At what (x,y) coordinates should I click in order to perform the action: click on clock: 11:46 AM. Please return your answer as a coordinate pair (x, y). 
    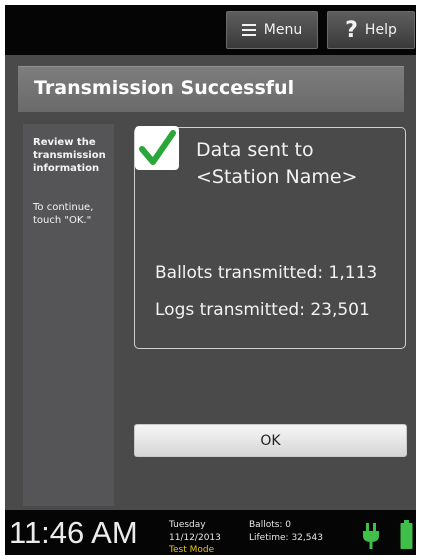
    Looking at the image, I should click on (73, 532).